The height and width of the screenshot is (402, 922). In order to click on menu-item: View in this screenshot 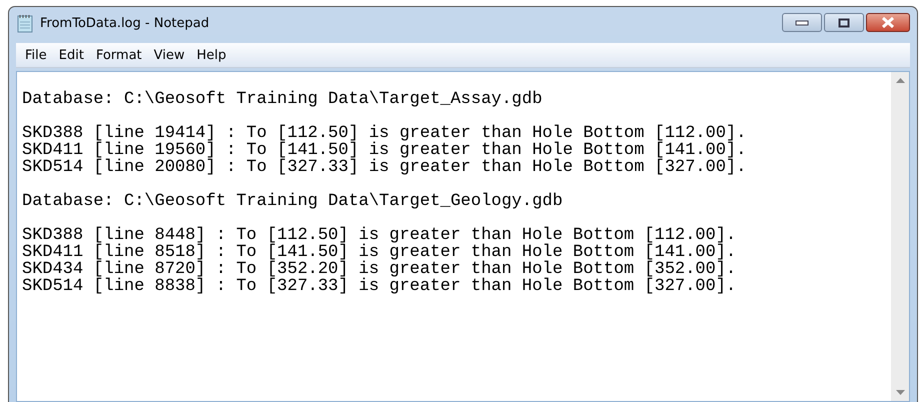, I will do `click(169, 55)`.